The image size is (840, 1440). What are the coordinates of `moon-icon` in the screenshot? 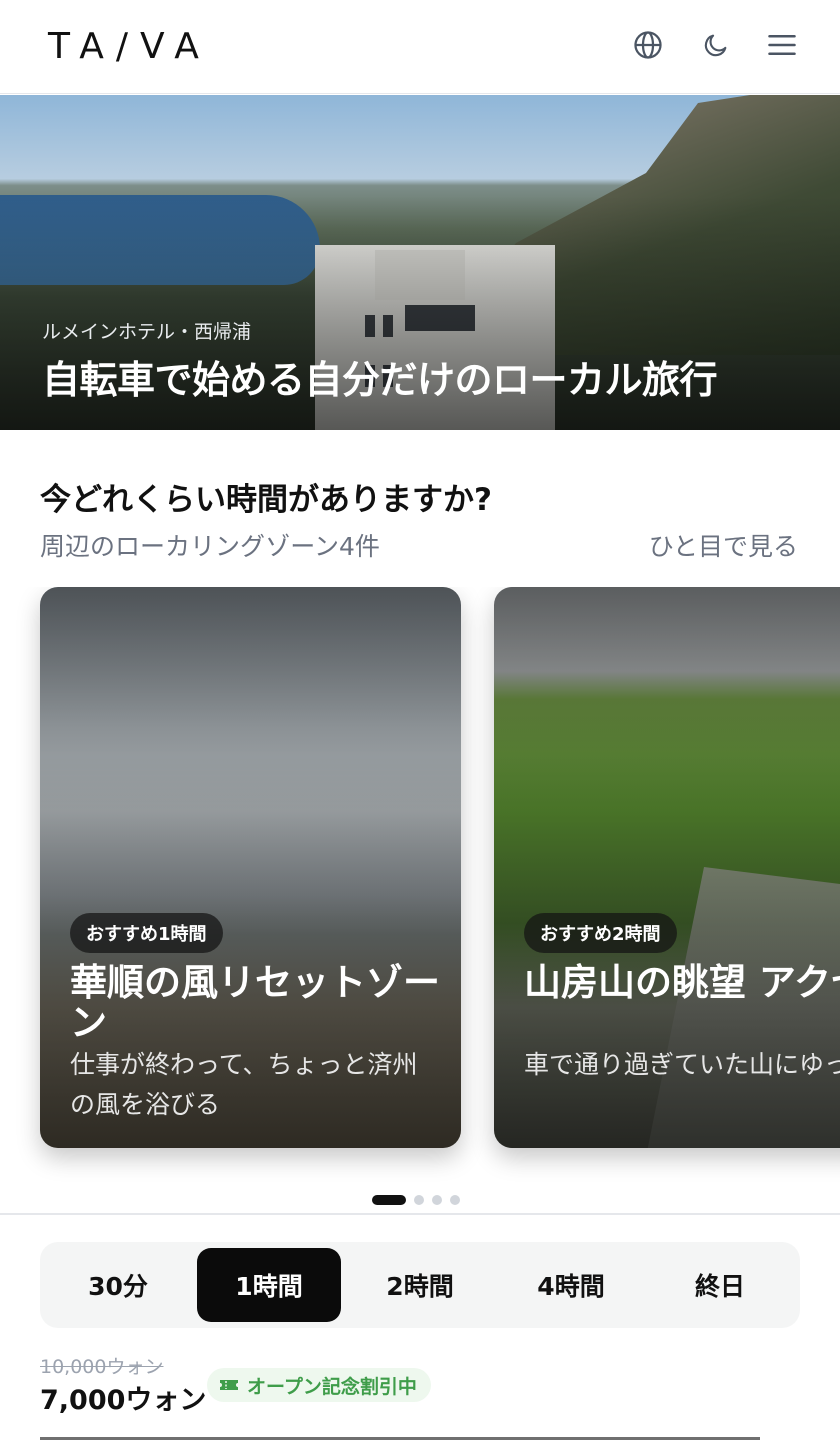 It's located at (716, 45).